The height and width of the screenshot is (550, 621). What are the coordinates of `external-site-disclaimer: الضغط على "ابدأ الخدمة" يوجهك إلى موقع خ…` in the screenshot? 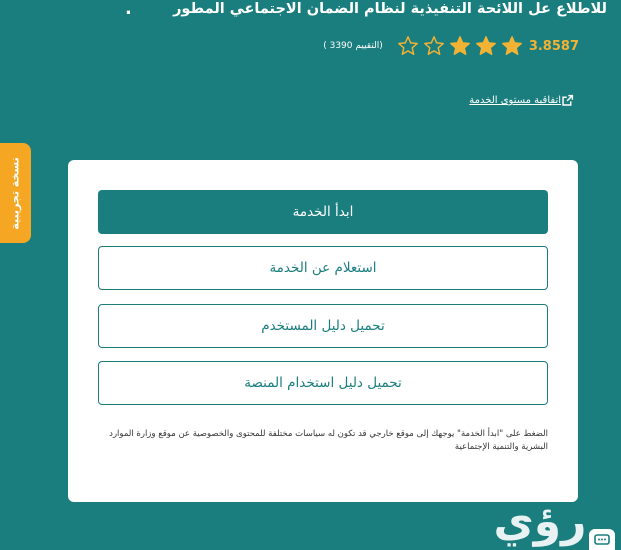 It's located at (328, 440).